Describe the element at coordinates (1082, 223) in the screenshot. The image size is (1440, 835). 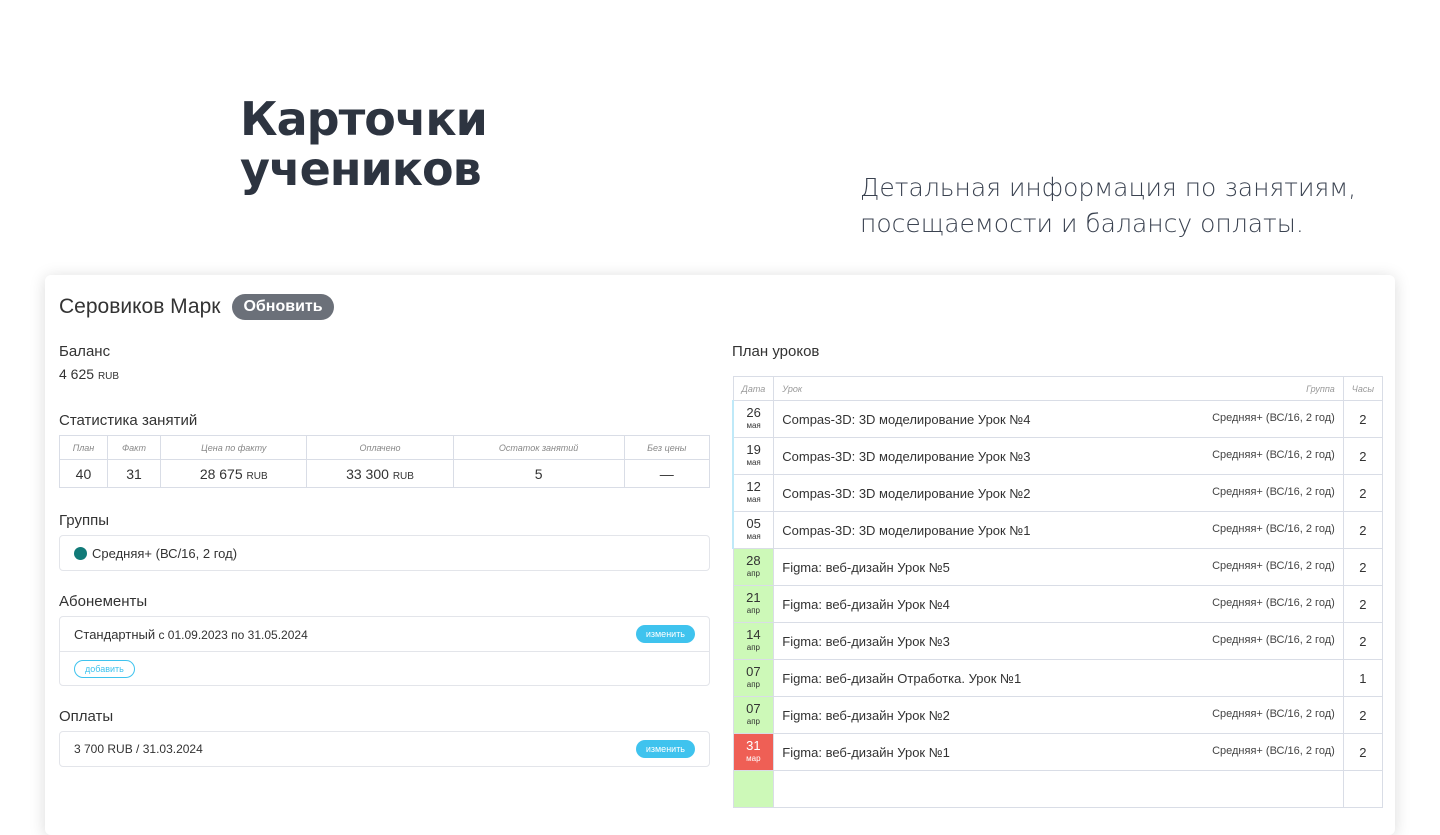
I see `hero-subtitle-line: посещаемости и балансу оплаты.` at that location.